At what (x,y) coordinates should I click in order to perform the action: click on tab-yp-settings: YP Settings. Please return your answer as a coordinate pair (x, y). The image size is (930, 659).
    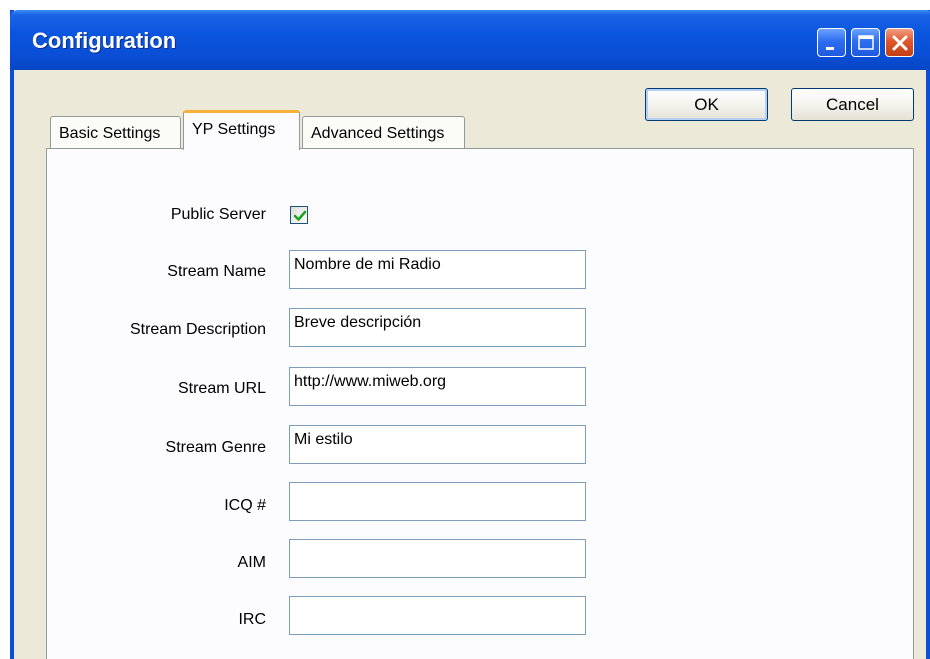
    Looking at the image, I should click on (241, 130).